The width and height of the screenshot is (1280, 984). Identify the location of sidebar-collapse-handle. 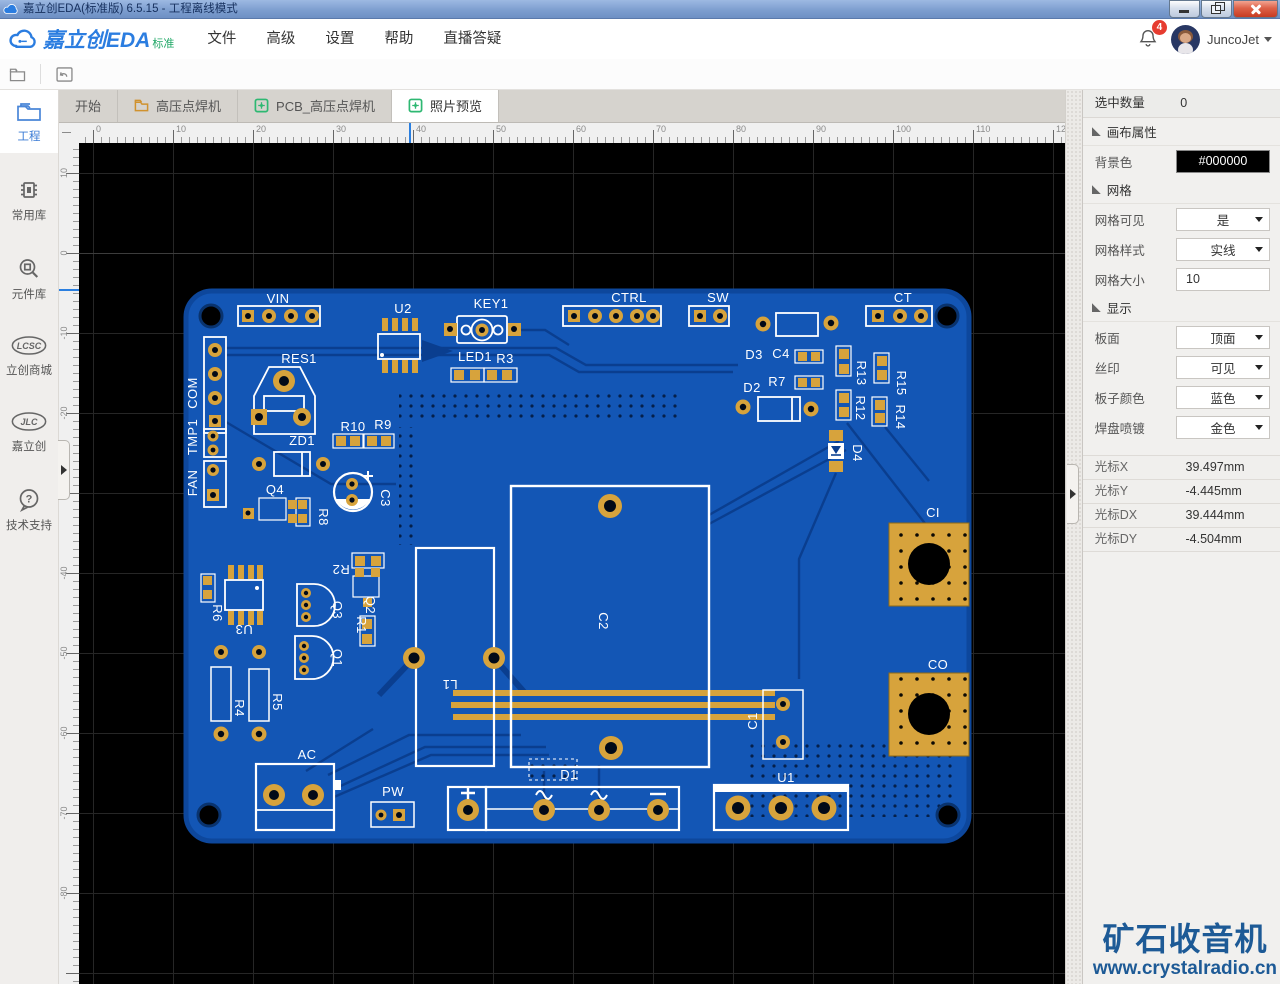
(64, 470).